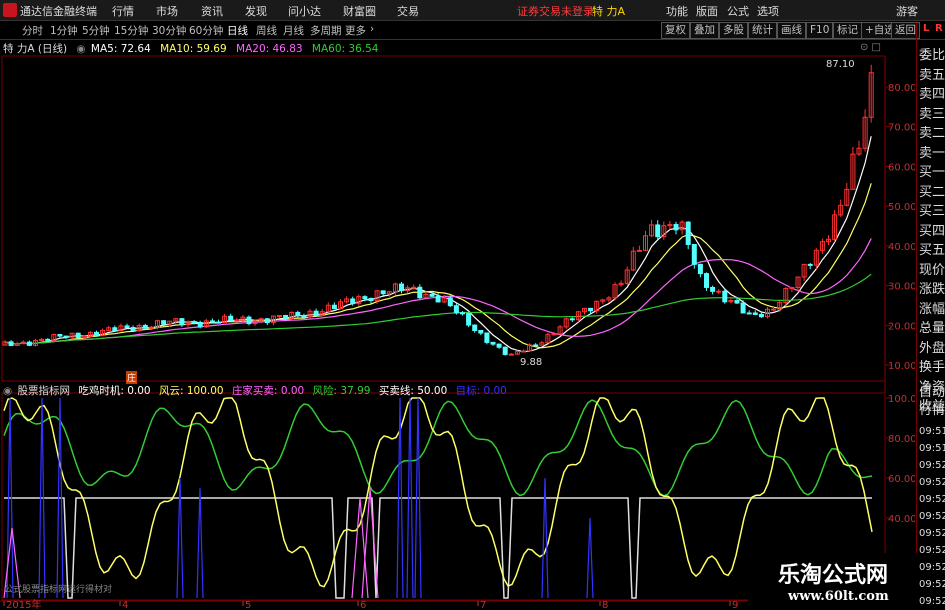 The image size is (945, 610). I want to click on panel-item: 买三, so click(932, 212).